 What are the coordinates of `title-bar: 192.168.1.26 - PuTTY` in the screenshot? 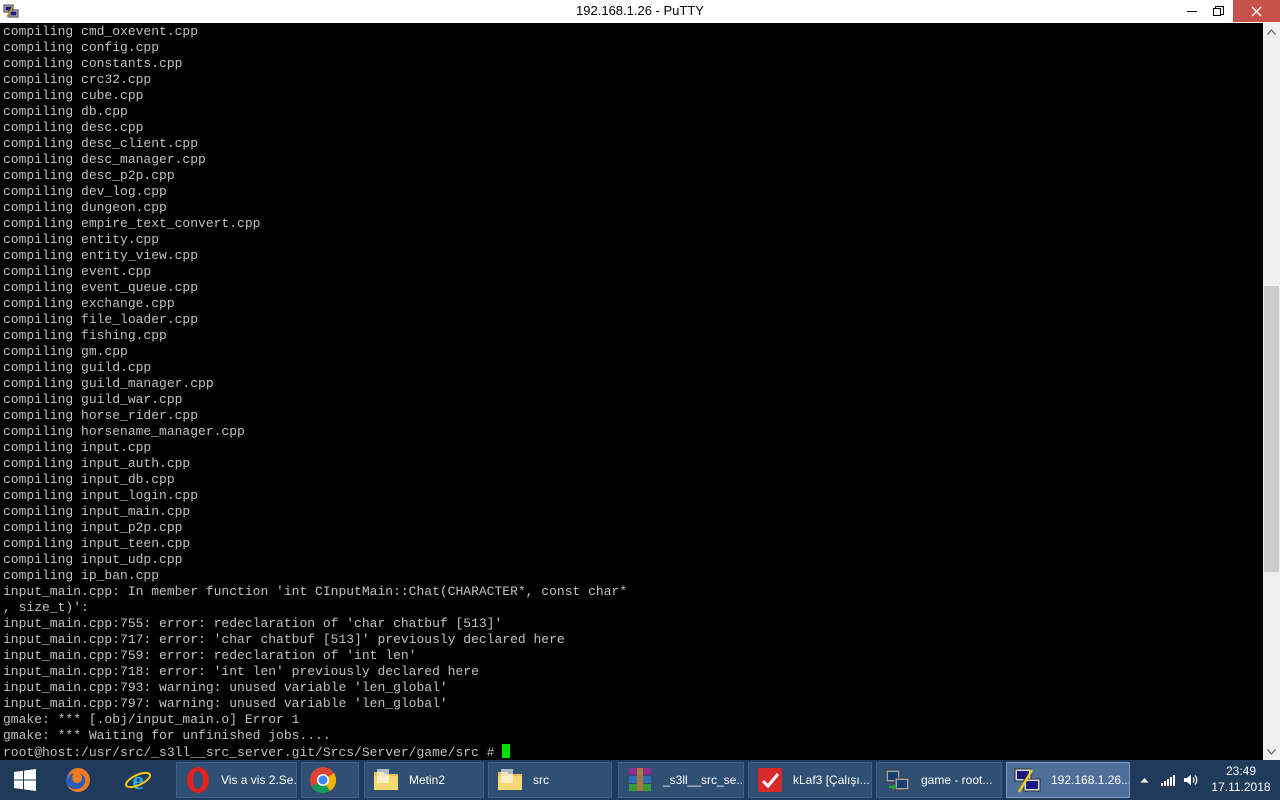 It's located at (640, 12).